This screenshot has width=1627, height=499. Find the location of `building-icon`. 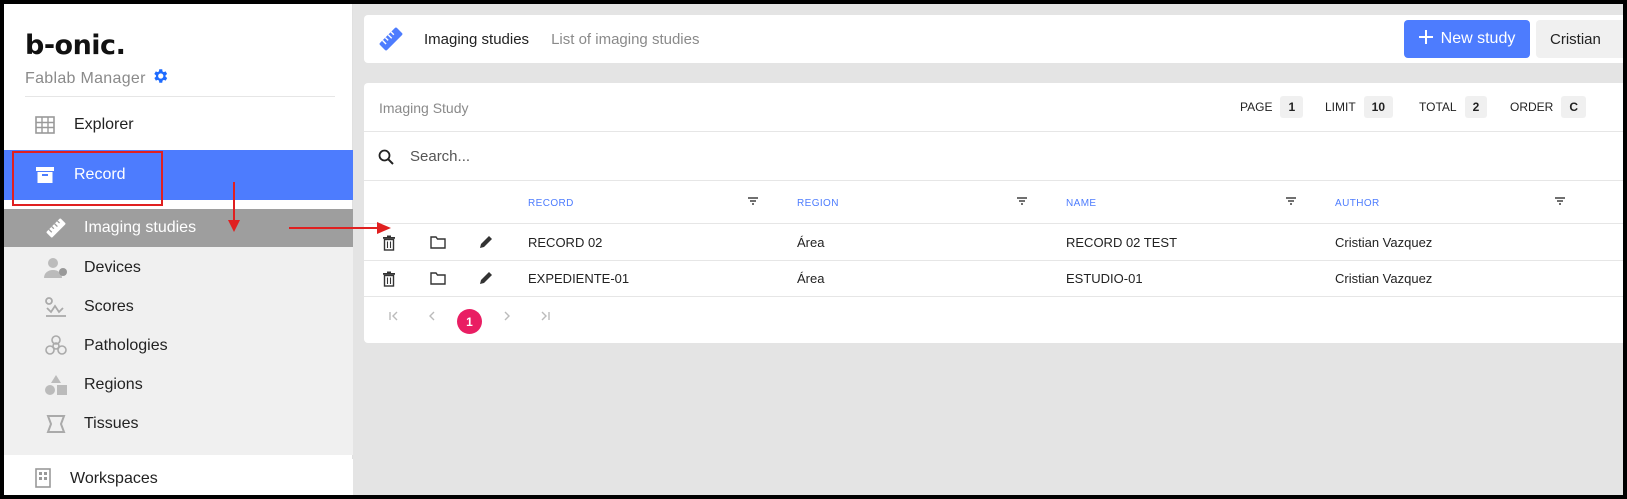

building-icon is located at coordinates (45, 479).